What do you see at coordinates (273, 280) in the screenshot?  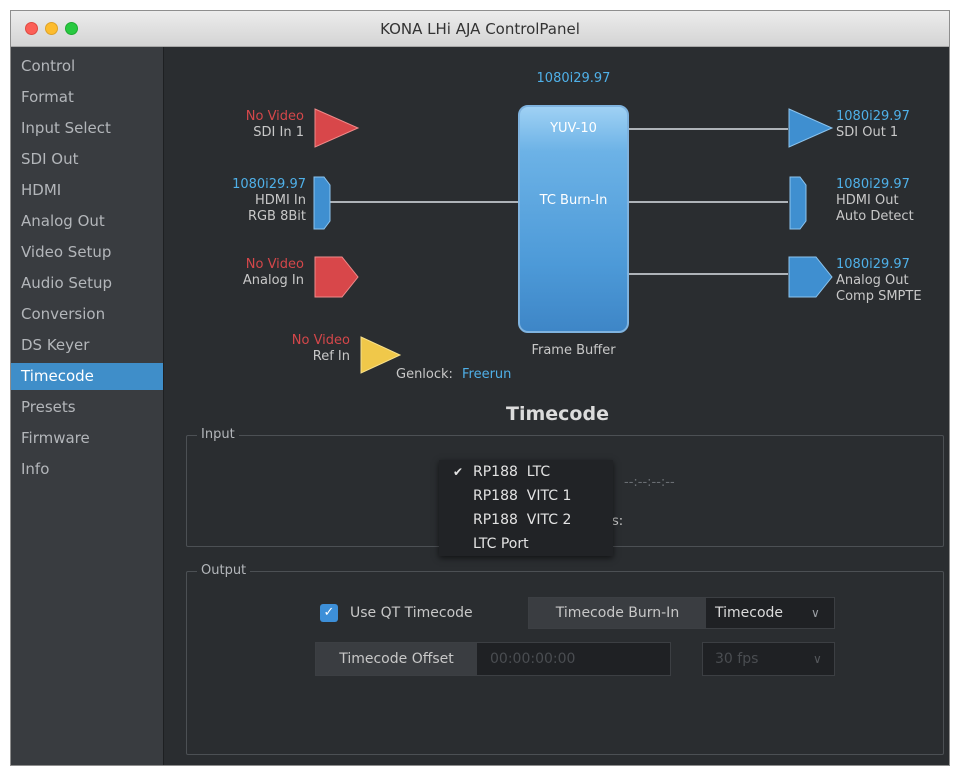 I see `analog-in-label: Analog In` at bounding box center [273, 280].